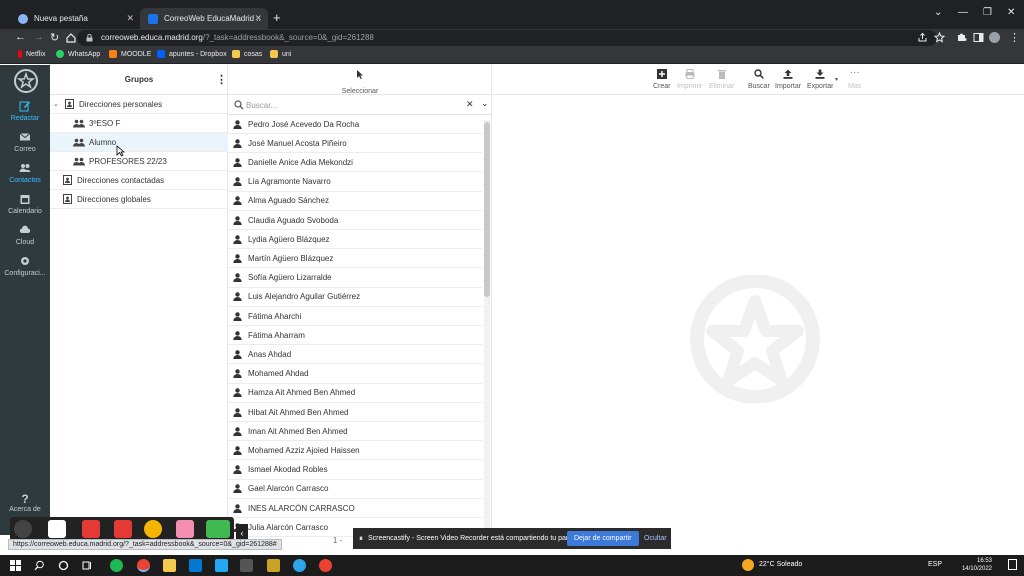  I want to click on edge-icon, so click(299, 565).